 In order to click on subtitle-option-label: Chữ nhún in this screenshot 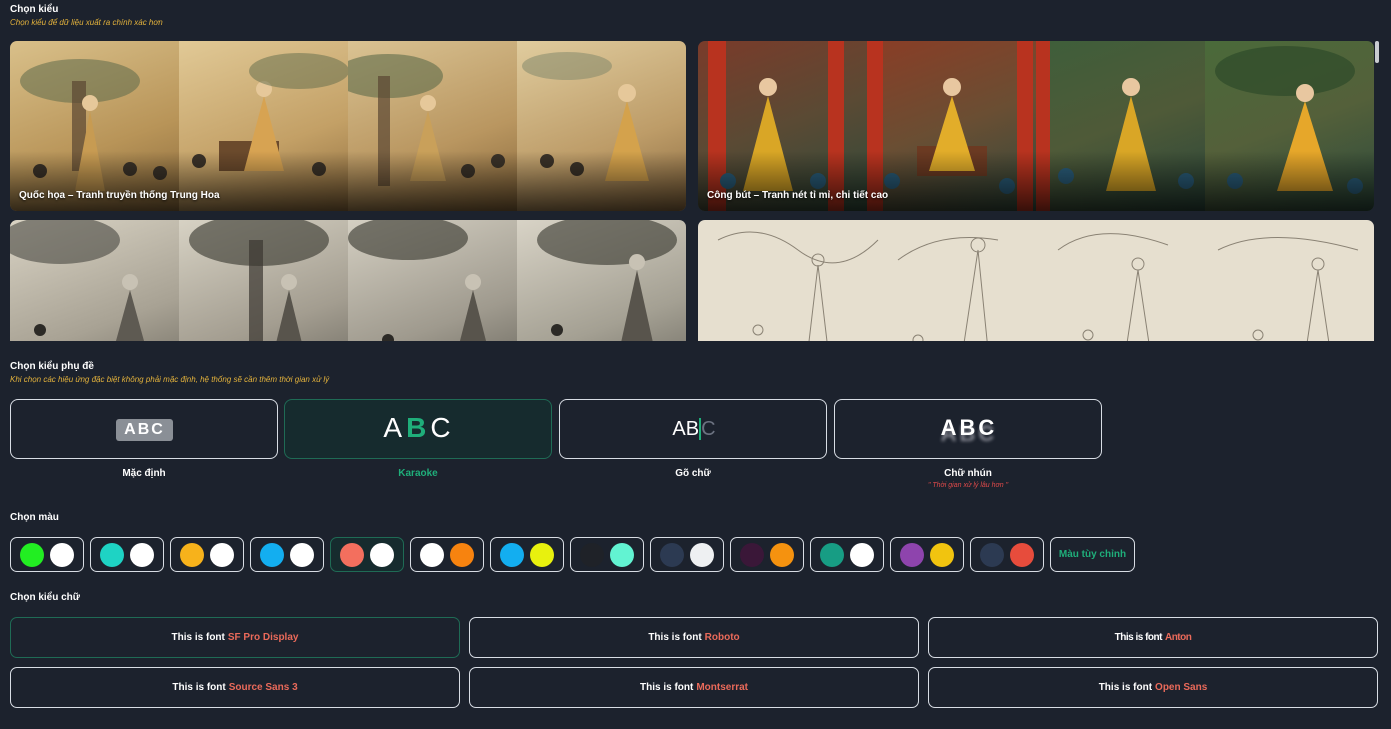, I will do `click(968, 473)`.